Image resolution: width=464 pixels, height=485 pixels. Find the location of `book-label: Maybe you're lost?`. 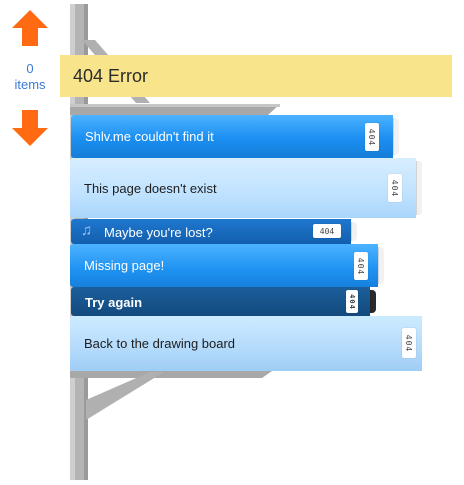

book-label: Maybe you're lost? is located at coordinates (158, 232).